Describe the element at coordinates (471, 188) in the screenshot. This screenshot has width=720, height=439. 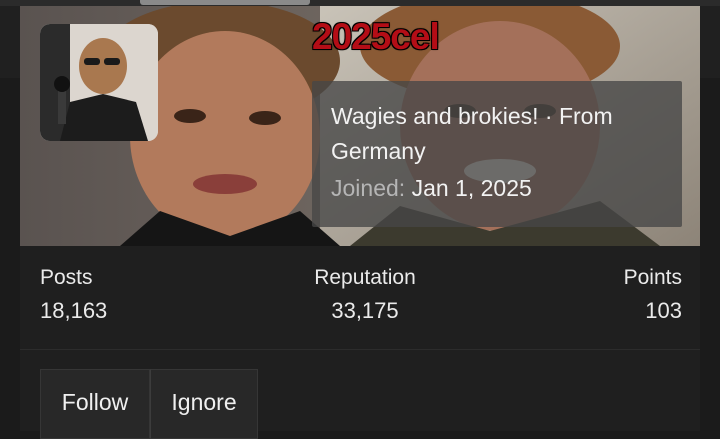
I see `joined-date: Jan 1, 2025` at that location.